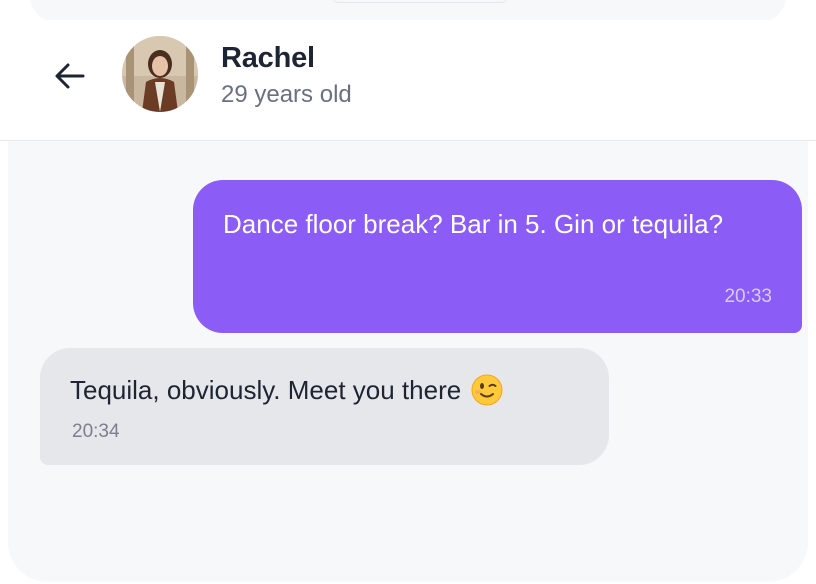 This screenshot has width=816, height=584. What do you see at coordinates (266, 390) in the screenshot?
I see `message-text: Tequila, obviously. Meet you there` at bounding box center [266, 390].